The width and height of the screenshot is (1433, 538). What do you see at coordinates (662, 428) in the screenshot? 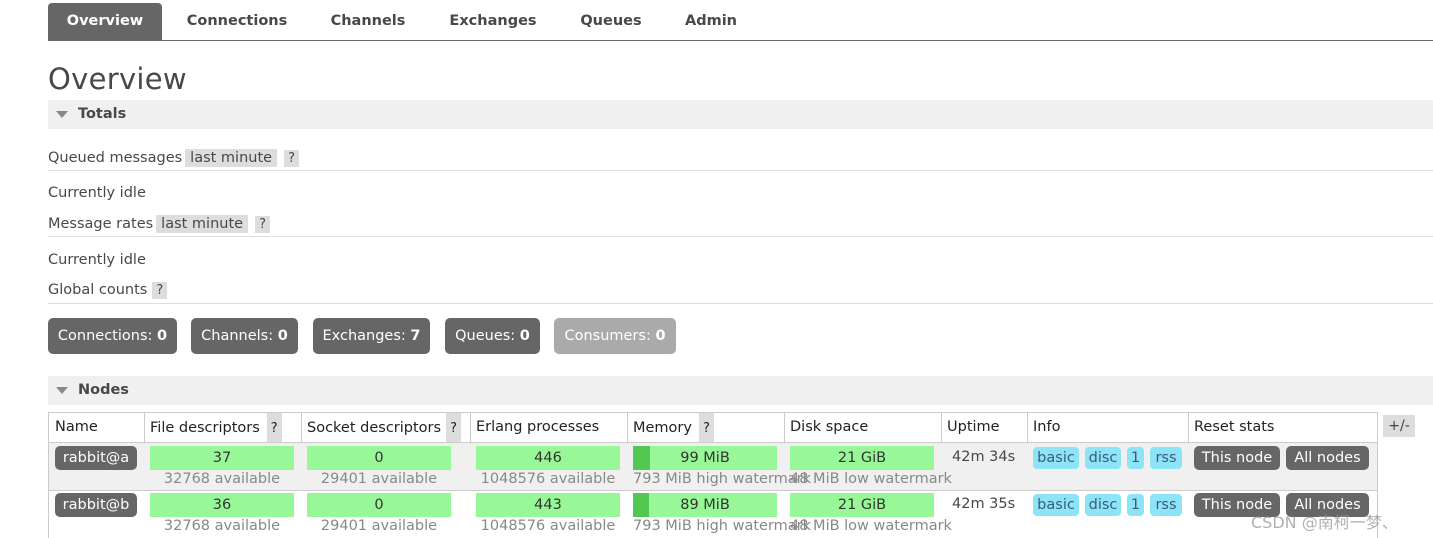
I see `header-label: Memory` at bounding box center [662, 428].